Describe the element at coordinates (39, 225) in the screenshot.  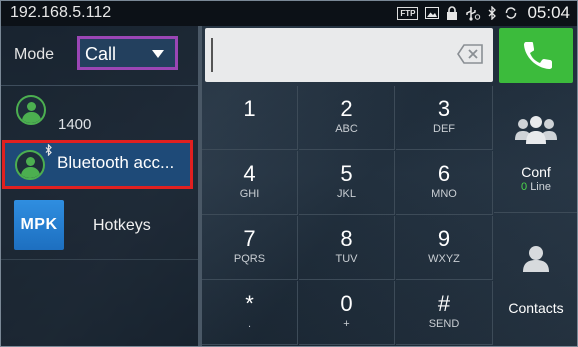
I see `mpk-icon: MPK` at that location.